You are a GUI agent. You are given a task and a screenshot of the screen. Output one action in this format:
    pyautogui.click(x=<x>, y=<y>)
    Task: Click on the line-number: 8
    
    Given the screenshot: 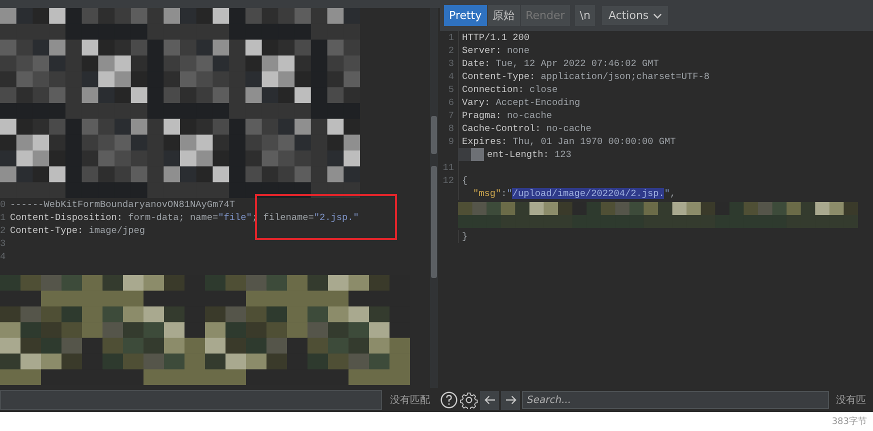 What is the action you would take?
    pyautogui.click(x=449, y=128)
    